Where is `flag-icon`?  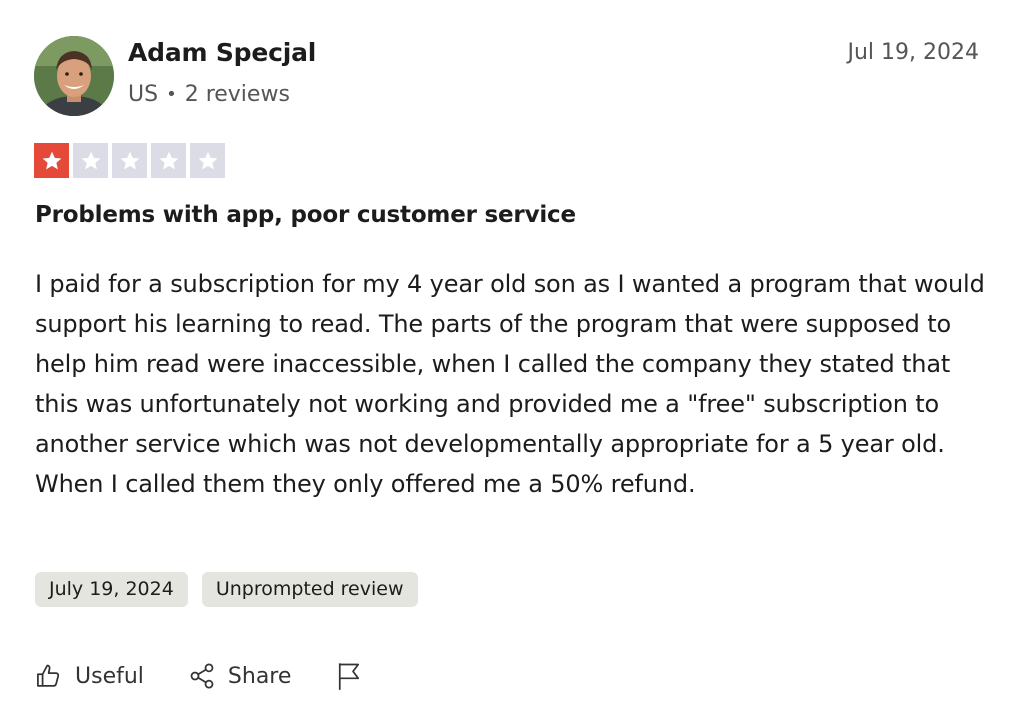
flag-icon is located at coordinates (349, 676).